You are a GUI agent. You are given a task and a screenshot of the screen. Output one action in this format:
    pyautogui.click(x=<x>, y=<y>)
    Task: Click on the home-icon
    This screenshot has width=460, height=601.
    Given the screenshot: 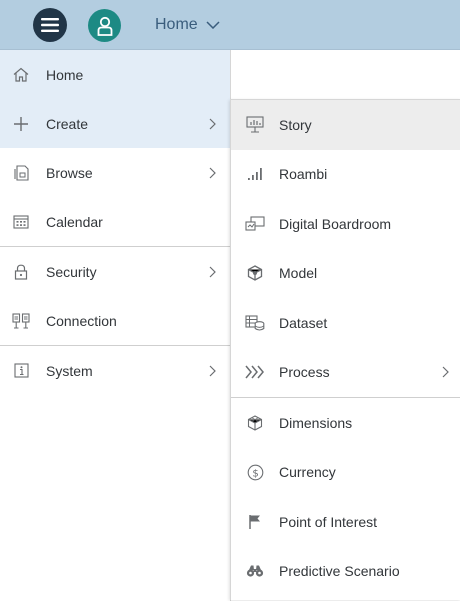 What is the action you would take?
    pyautogui.click(x=21, y=75)
    